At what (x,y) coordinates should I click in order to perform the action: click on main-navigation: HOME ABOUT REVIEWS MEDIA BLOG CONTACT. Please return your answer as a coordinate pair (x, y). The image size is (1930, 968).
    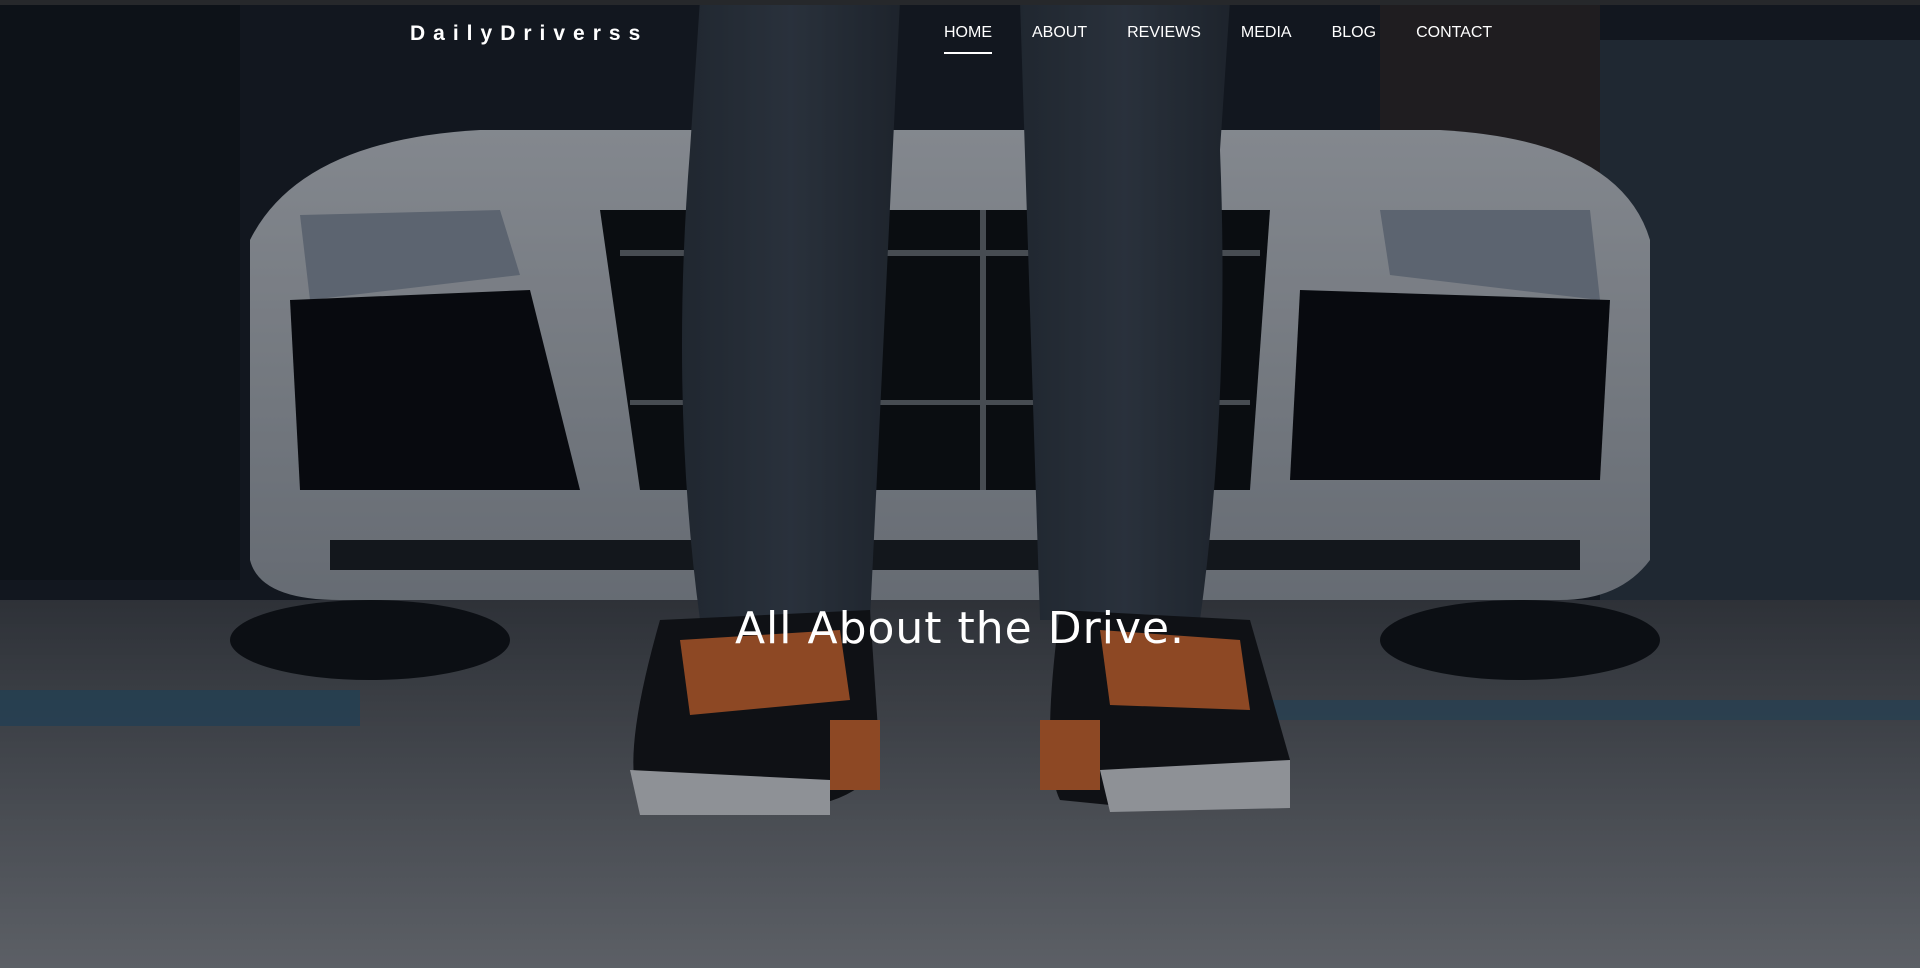
    Looking at the image, I should click on (1238, 39).